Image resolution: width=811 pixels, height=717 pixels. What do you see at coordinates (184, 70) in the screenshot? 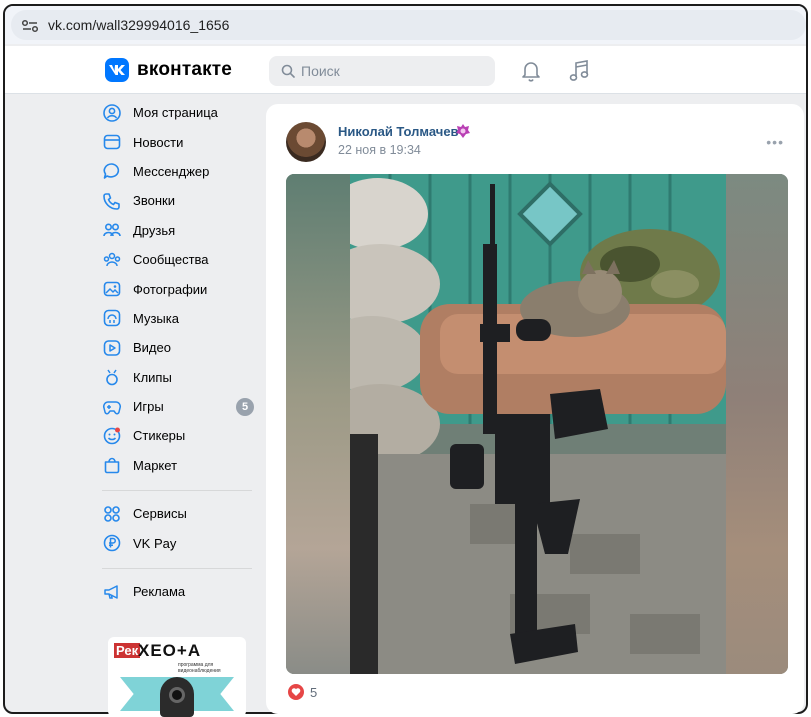
I see `vk-brand-name: вконтакте` at bounding box center [184, 70].